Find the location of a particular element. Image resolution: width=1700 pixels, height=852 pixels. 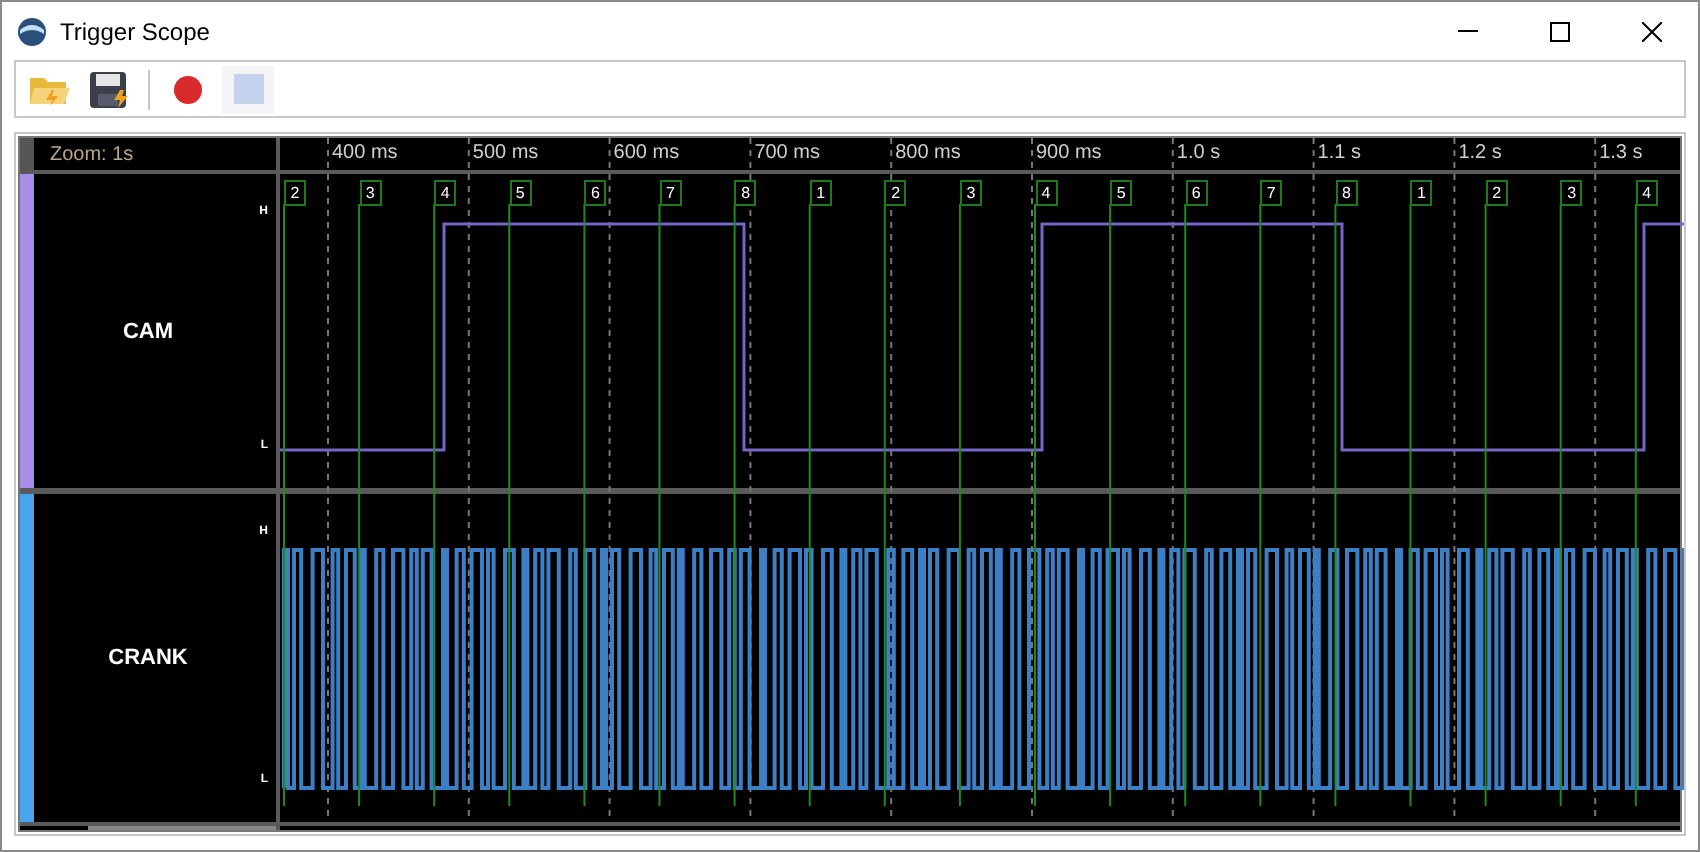

record-icon is located at coordinates (188, 89).